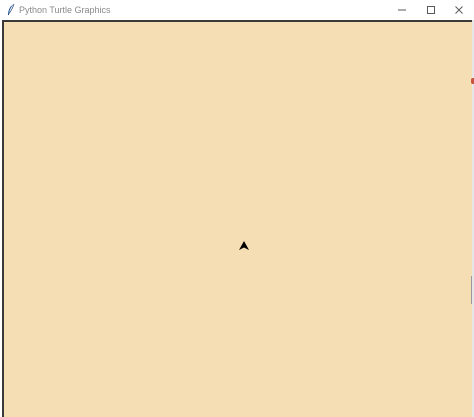  Describe the element at coordinates (244, 245) in the screenshot. I see `turtle-cursor` at that location.